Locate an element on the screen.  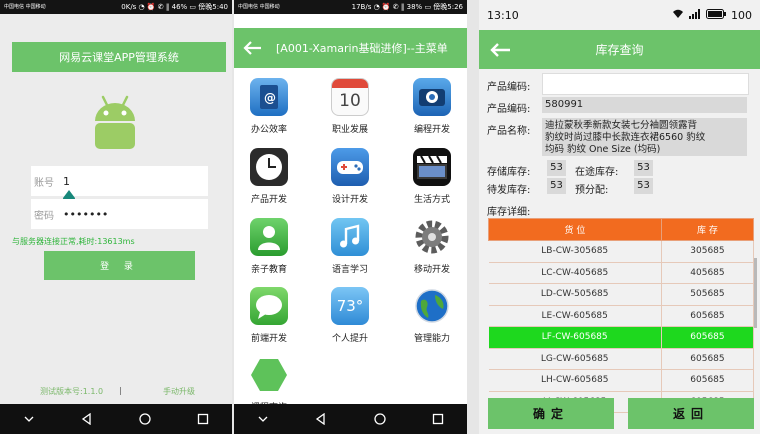
menu-item: 73° 个人提升 is located at coordinates (350, 315).